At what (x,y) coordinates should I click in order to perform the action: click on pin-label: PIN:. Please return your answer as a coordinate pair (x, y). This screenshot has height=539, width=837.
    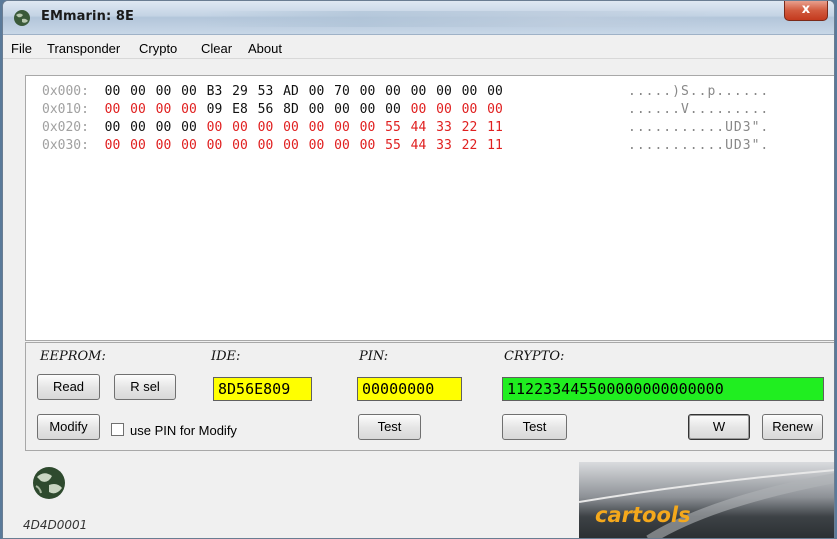
    Looking at the image, I should click on (374, 356).